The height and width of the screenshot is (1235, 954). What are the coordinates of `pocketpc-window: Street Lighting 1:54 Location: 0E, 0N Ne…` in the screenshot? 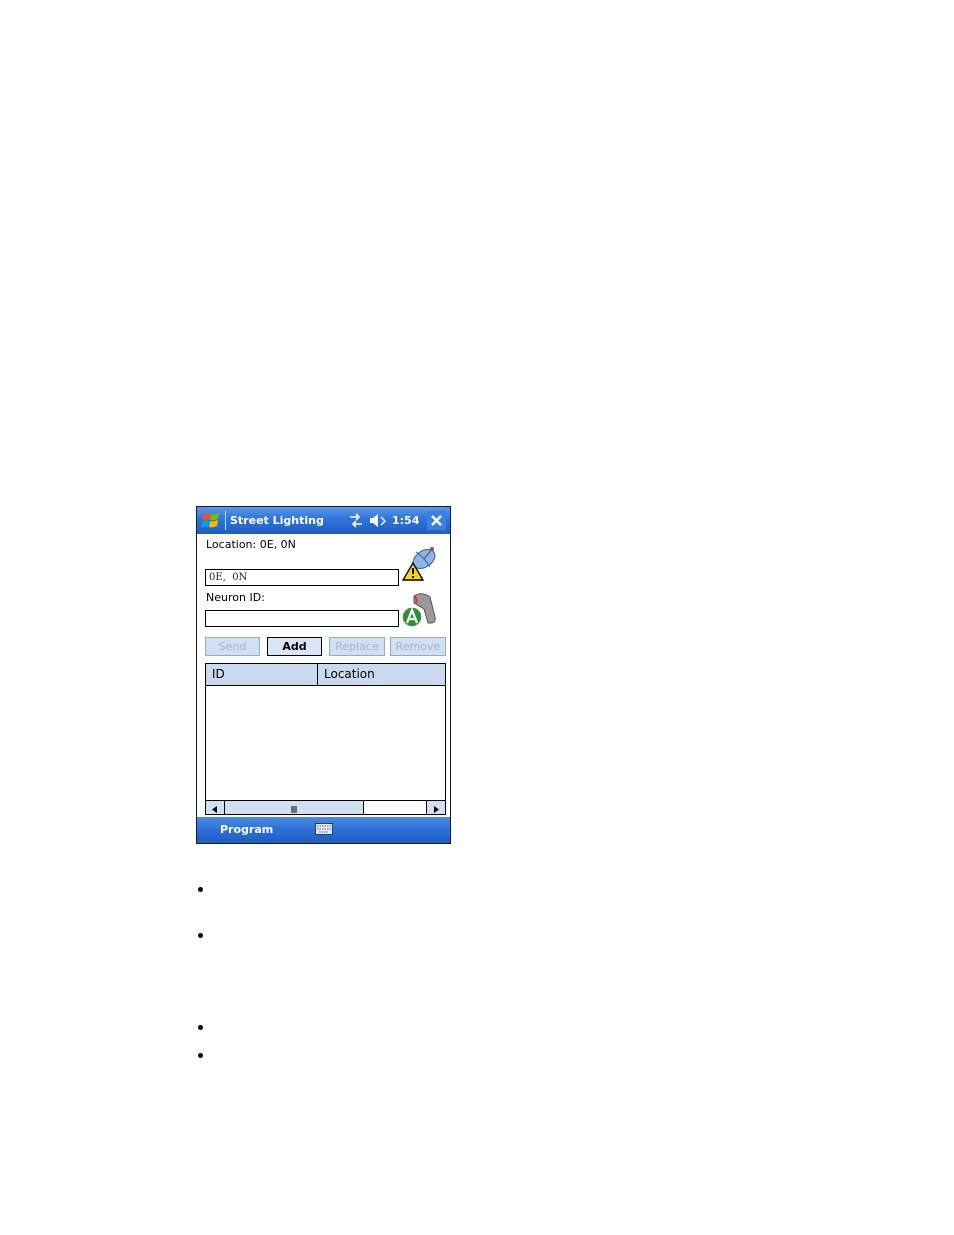 It's located at (323, 675).